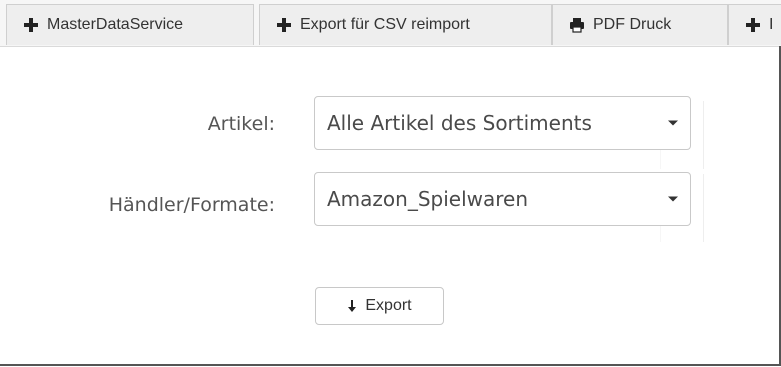 The height and width of the screenshot is (367, 781). Describe the element at coordinates (632, 24) in the screenshot. I see `tab-label: PDF Druck` at that location.